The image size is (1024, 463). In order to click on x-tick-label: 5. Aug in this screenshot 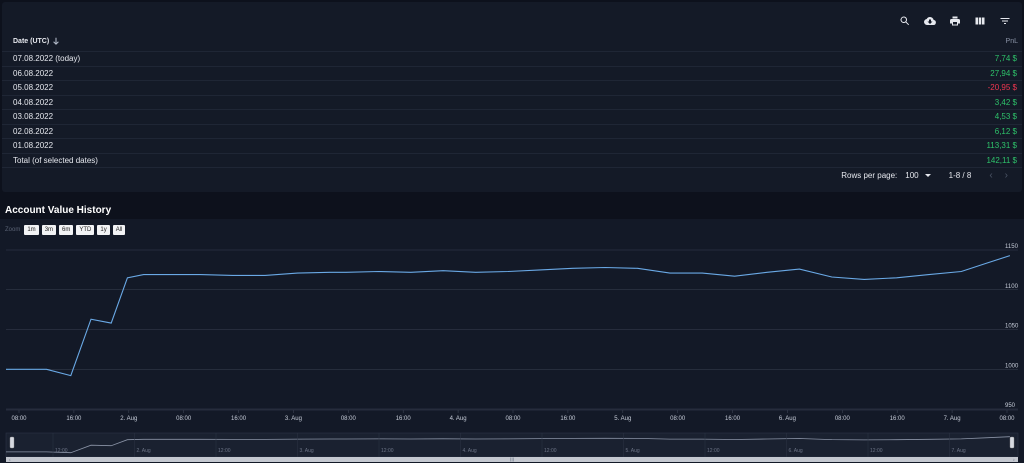, I will do `click(622, 419)`.